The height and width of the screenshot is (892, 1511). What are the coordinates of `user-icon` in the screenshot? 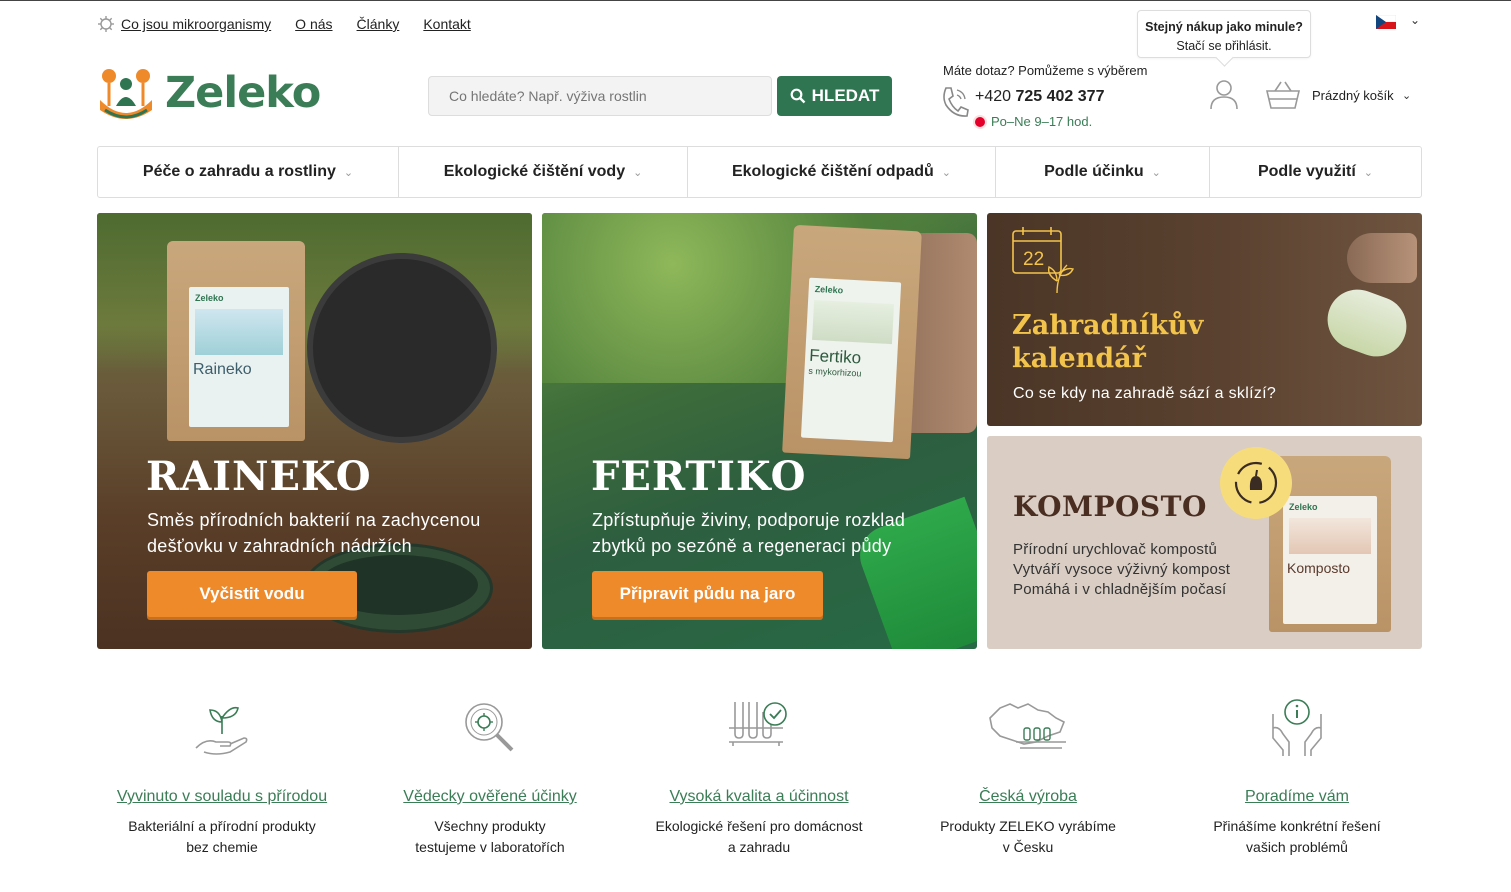 It's located at (1224, 94).